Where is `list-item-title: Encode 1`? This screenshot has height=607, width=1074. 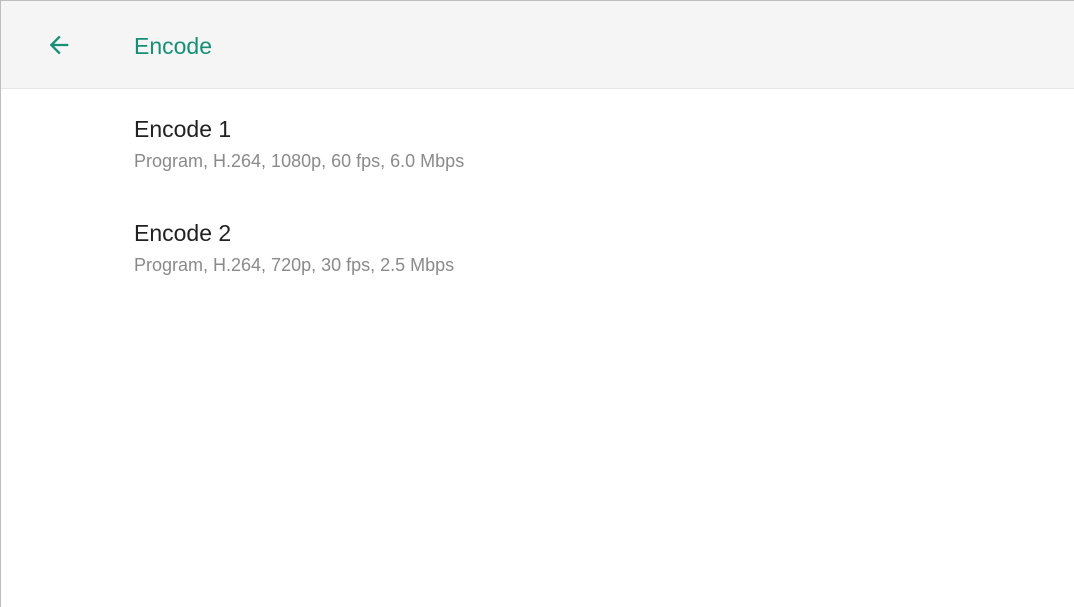
list-item-title: Encode 1 is located at coordinates (183, 129).